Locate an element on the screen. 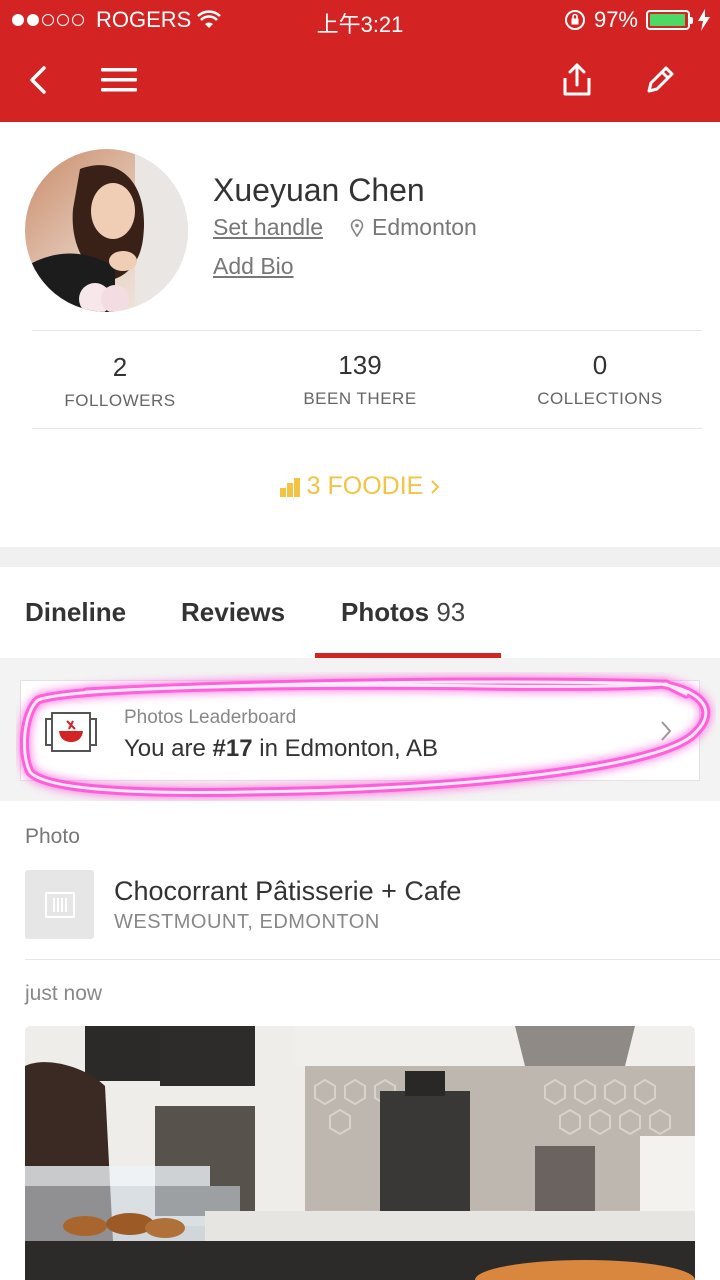 This screenshot has height=1280, width=720. tab-photos: Photos 93 is located at coordinates (403, 612).